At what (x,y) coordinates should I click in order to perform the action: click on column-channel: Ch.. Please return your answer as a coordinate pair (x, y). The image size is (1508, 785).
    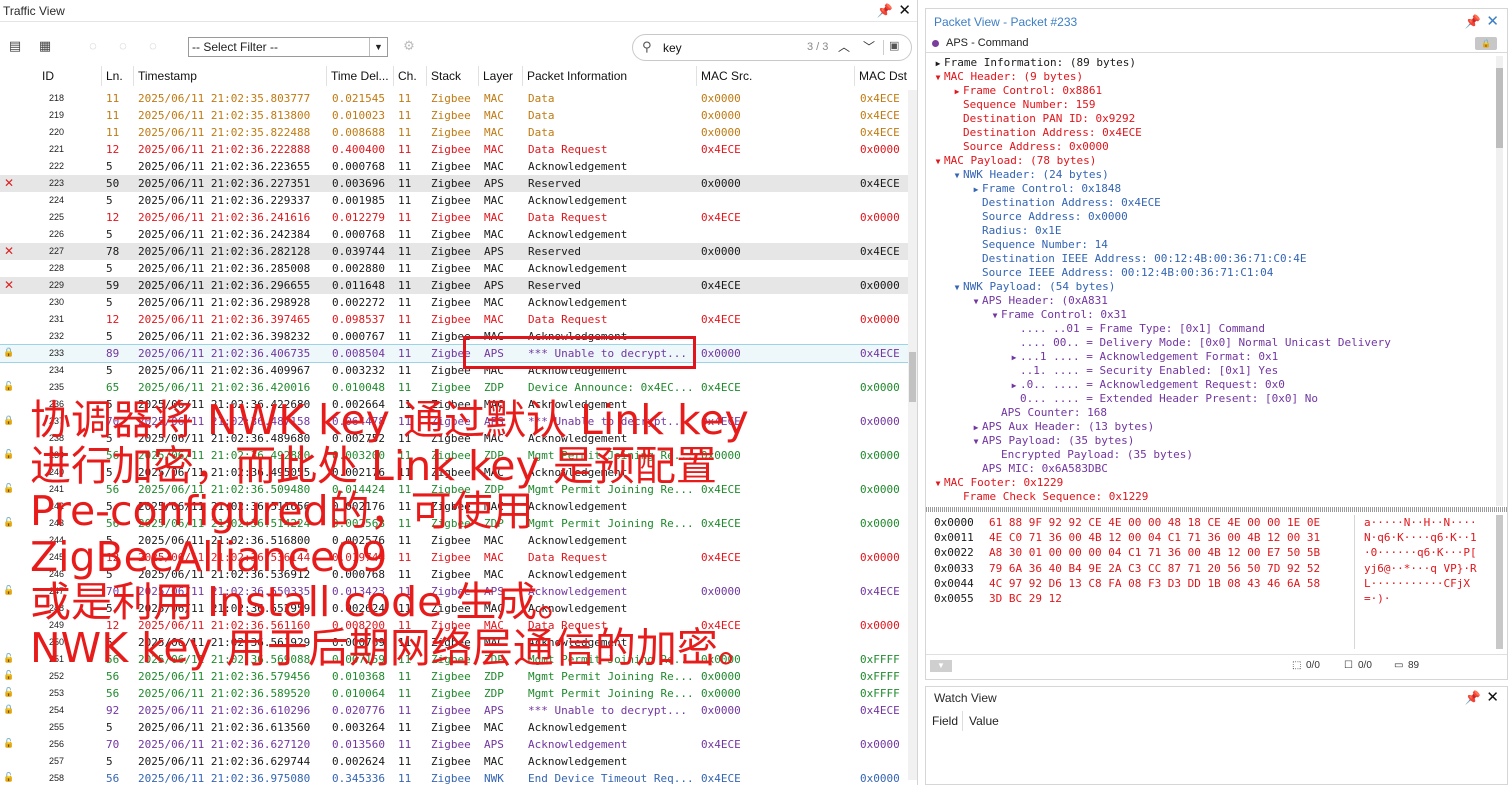
    Looking at the image, I should click on (405, 76).